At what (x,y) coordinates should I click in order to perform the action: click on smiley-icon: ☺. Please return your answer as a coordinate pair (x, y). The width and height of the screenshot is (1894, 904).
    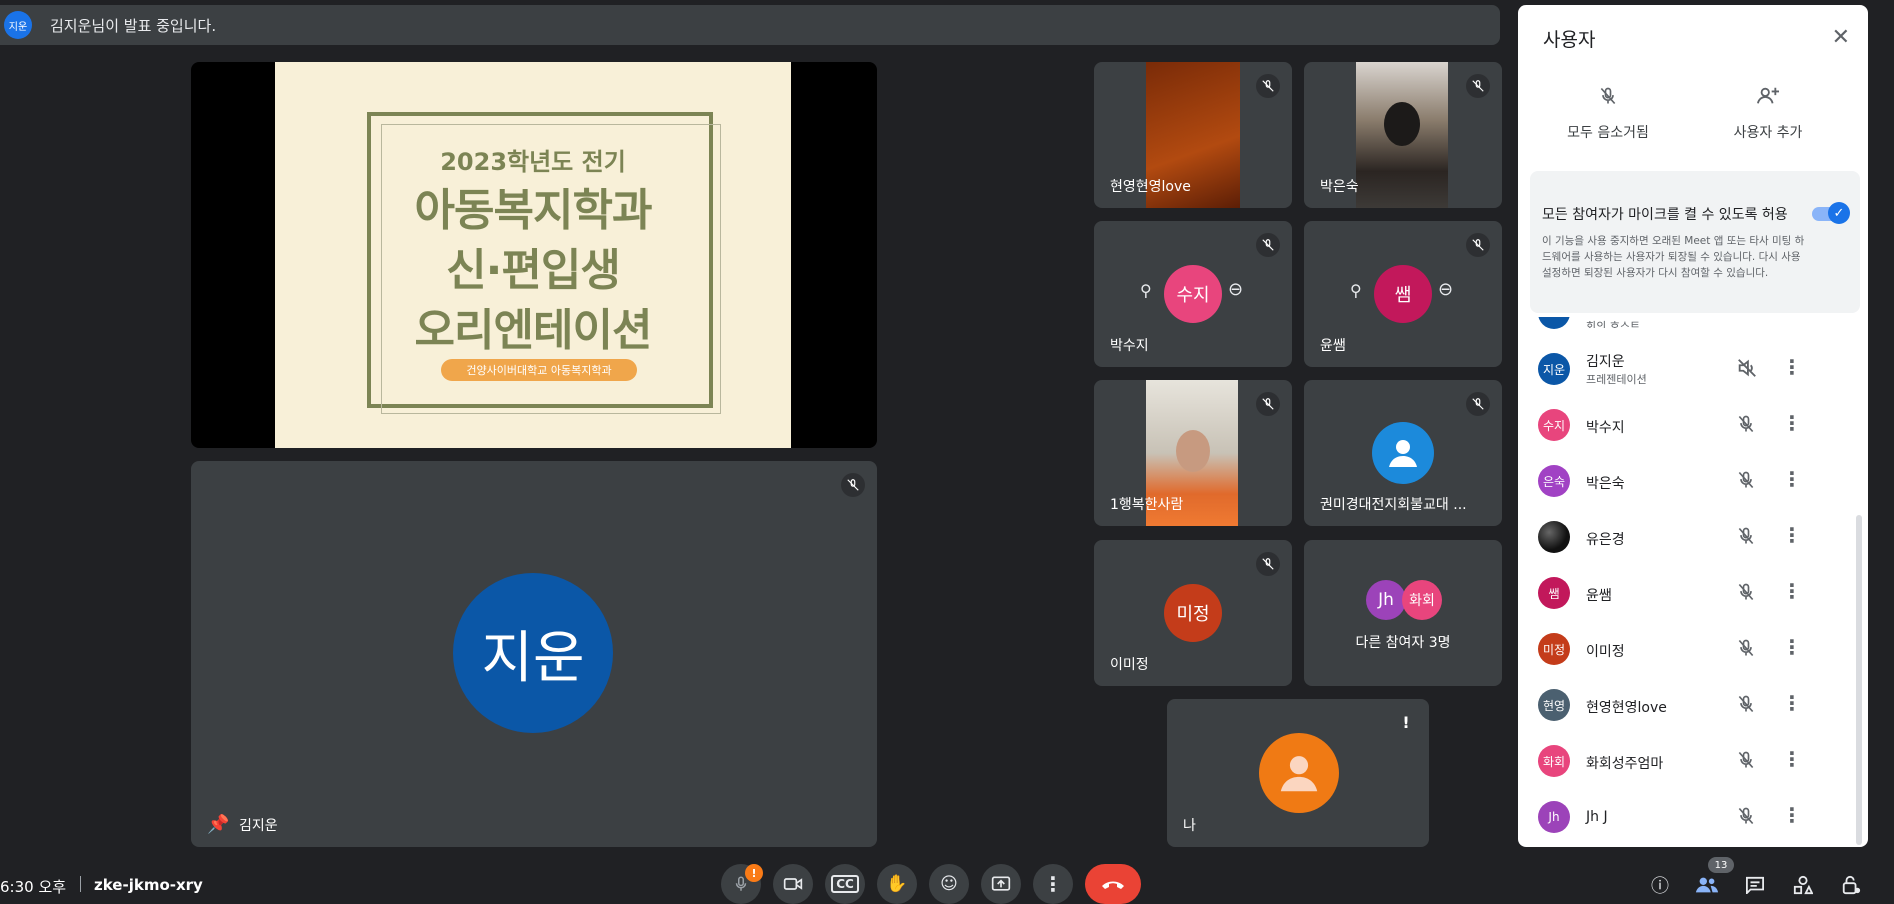
    Looking at the image, I should click on (949, 884).